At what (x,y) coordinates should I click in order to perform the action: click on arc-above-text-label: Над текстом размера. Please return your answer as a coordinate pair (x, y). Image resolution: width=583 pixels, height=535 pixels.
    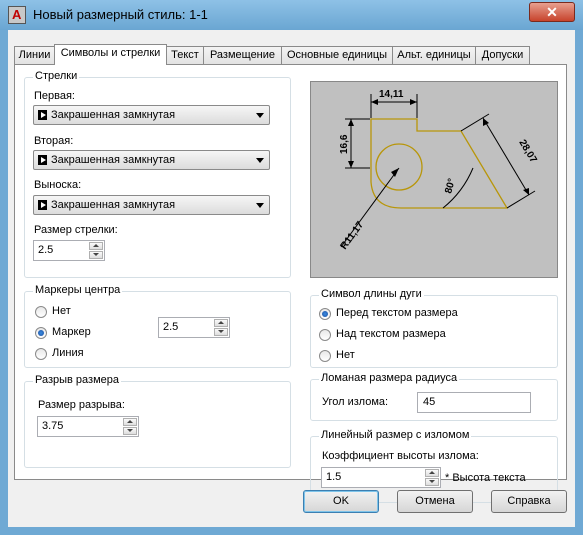
    Looking at the image, I should click on (391, 334).